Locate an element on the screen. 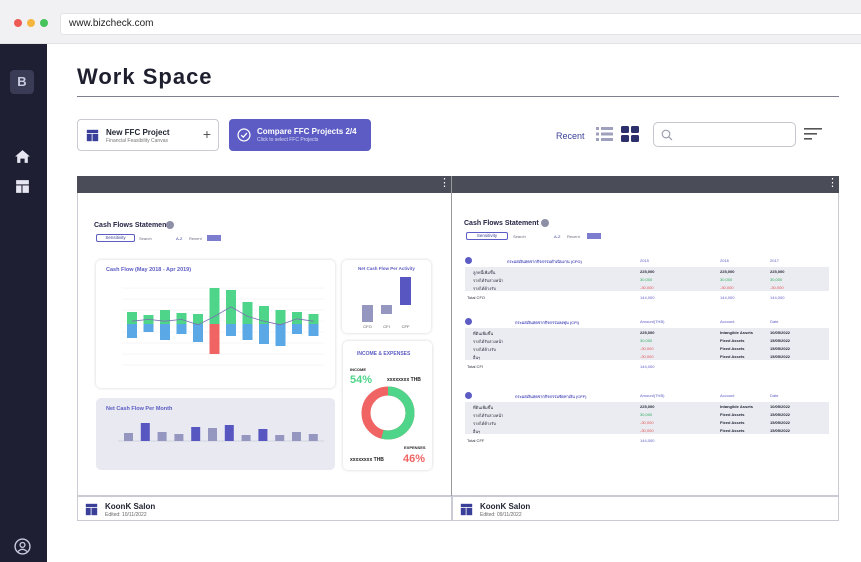  browser-chrome: www.bizcheck.com is located at coordinates (430, 22).